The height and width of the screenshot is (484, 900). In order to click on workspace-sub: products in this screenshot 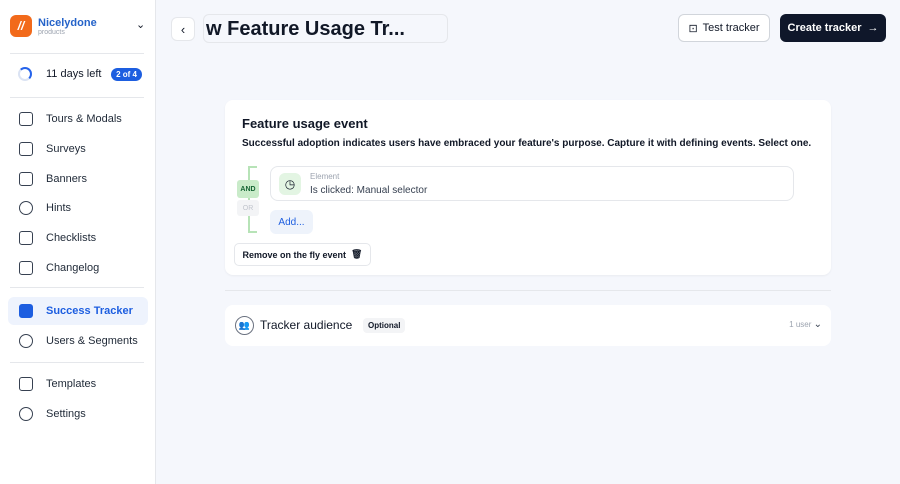, I will do `click(51, 32)`.